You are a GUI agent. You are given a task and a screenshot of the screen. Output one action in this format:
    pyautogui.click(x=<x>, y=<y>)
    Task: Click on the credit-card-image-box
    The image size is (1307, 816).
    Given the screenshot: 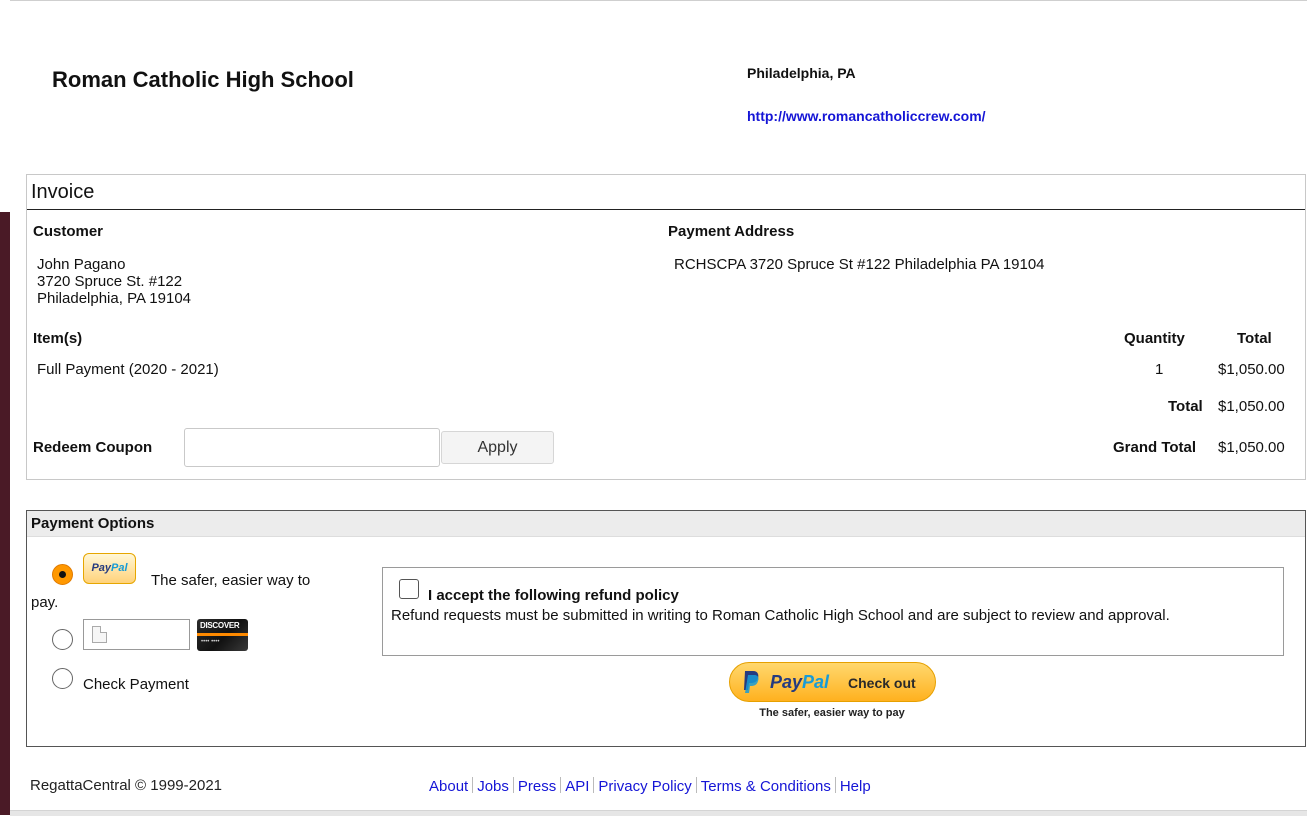 What is the action you would take?
    pyautogui.click(x=136, y=634)
    